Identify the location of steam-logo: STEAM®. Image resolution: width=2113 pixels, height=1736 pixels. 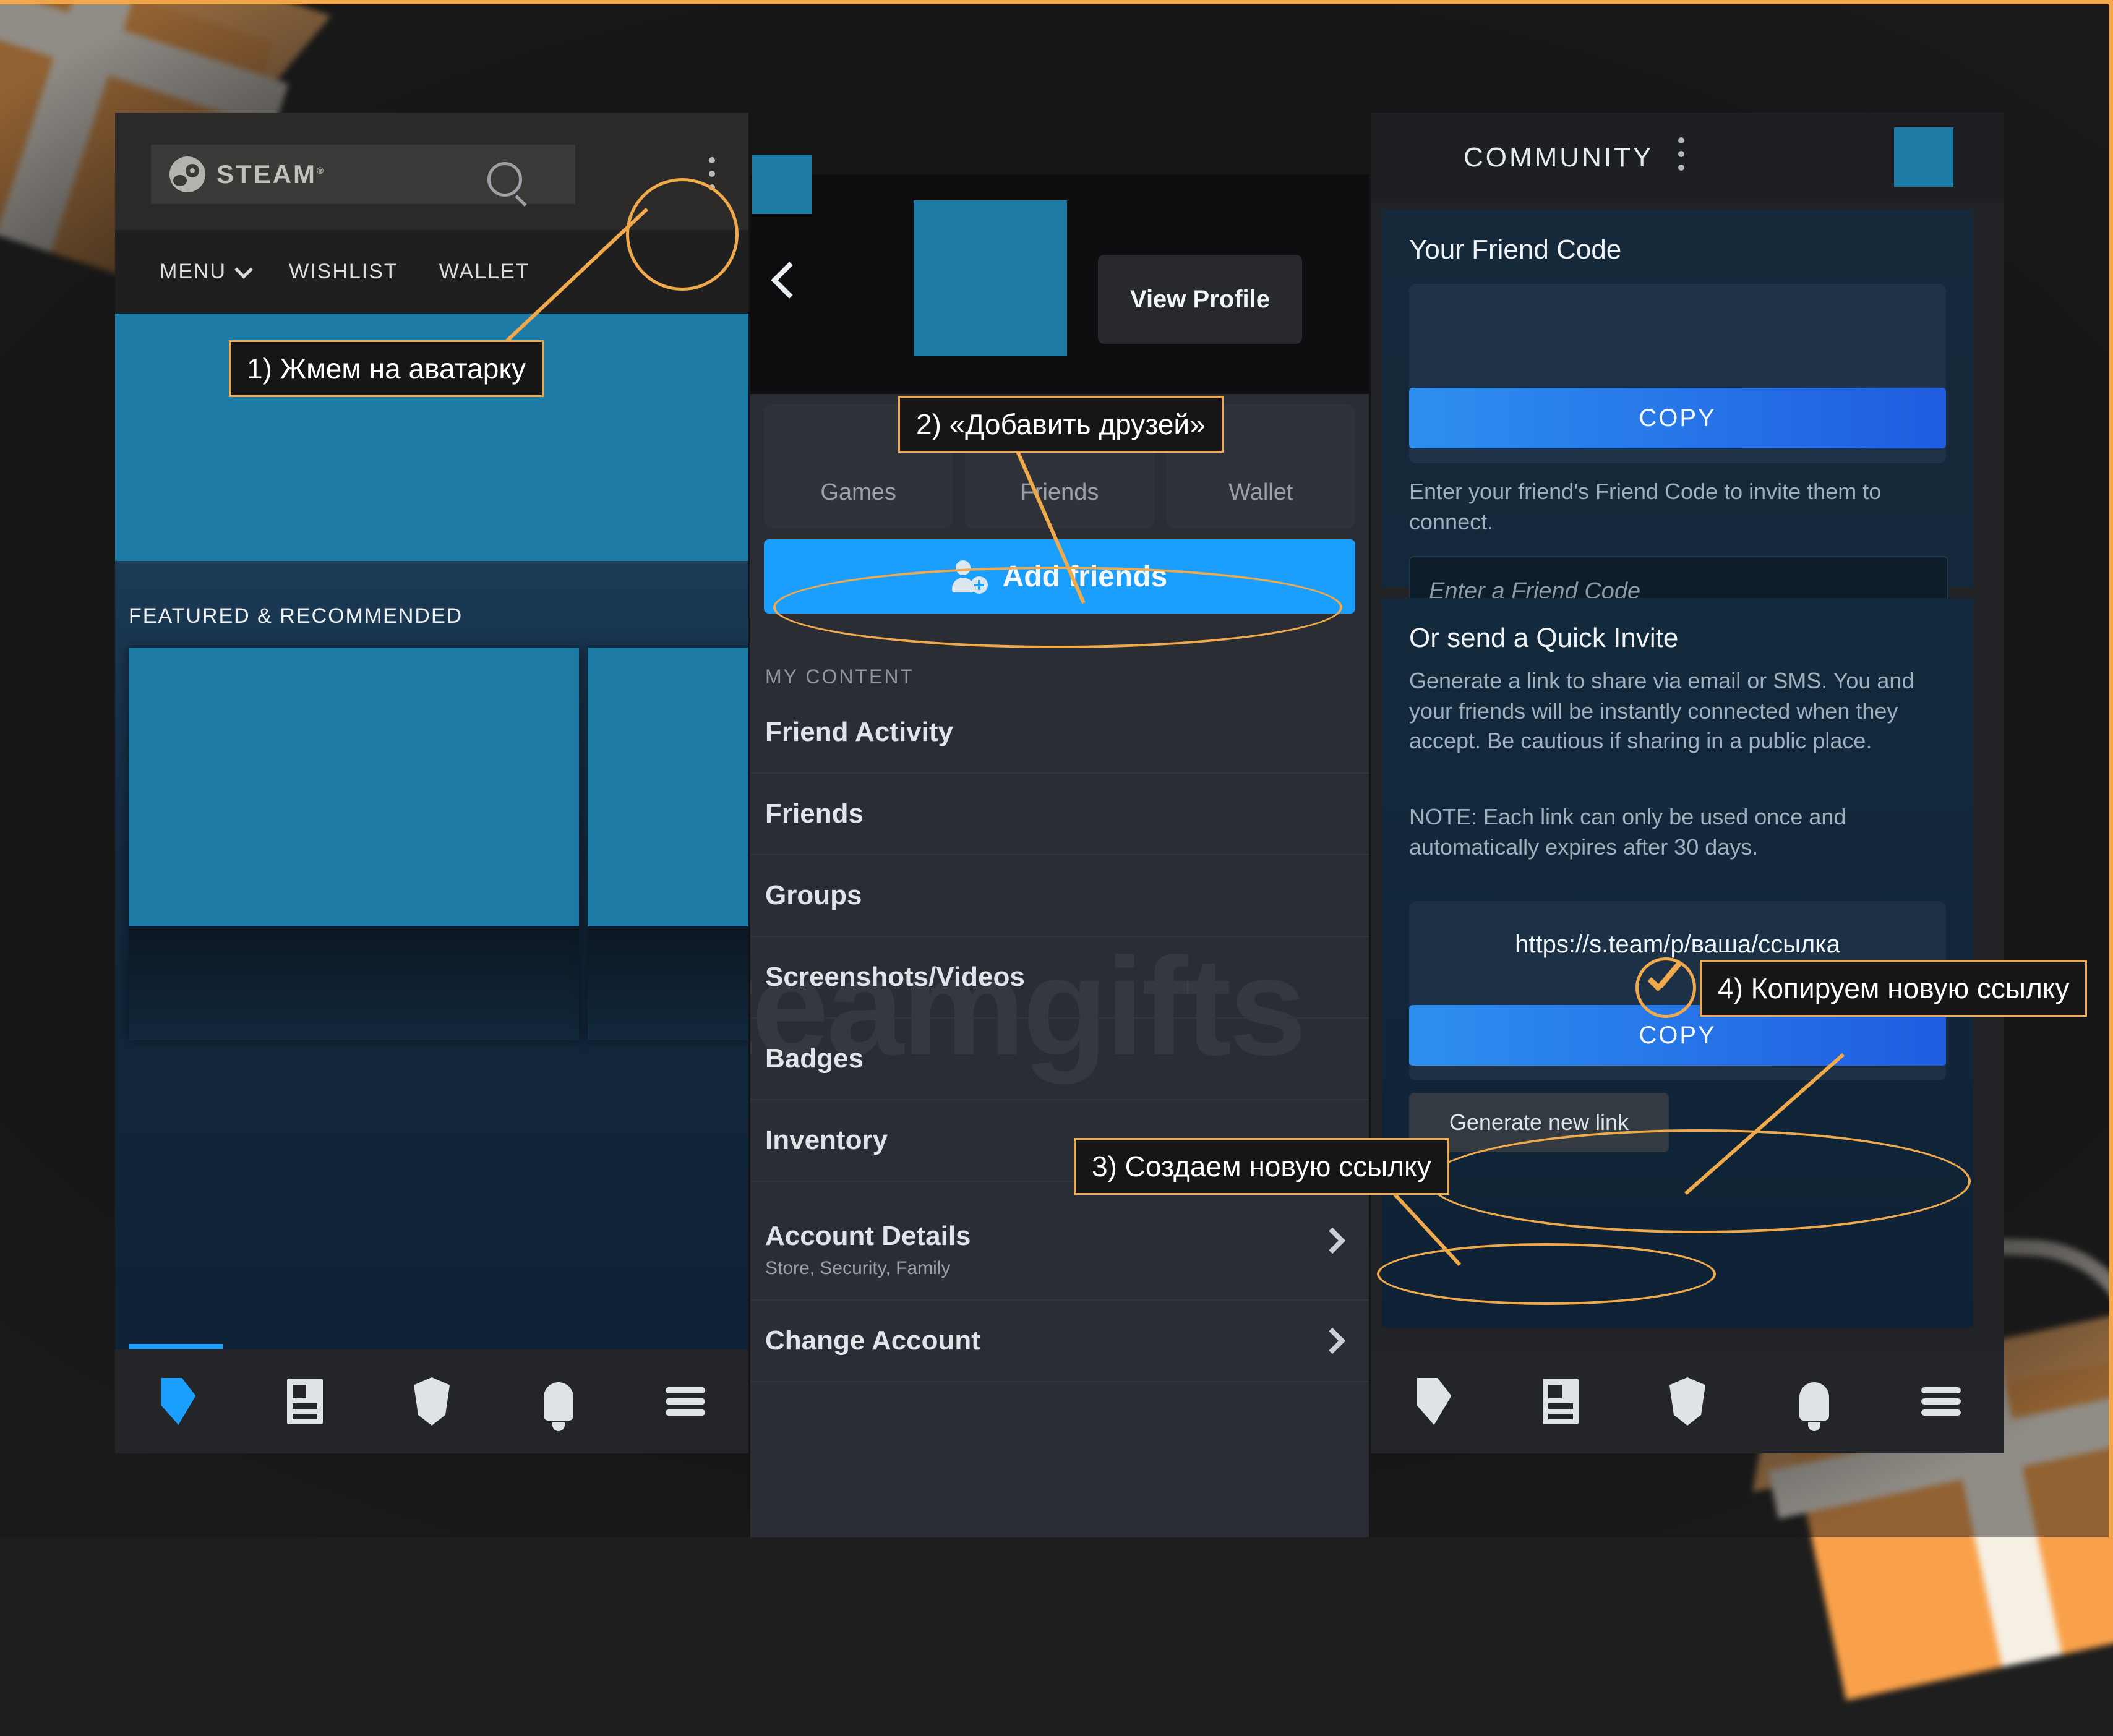
(247, 174).